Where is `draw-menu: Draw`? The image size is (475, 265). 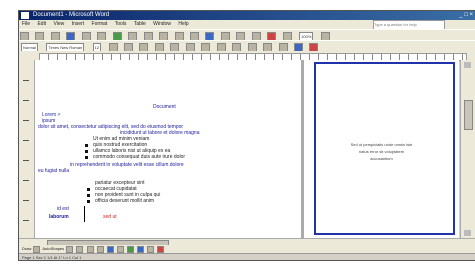
draw-menu: Draw is located at coordinates (26, 248).